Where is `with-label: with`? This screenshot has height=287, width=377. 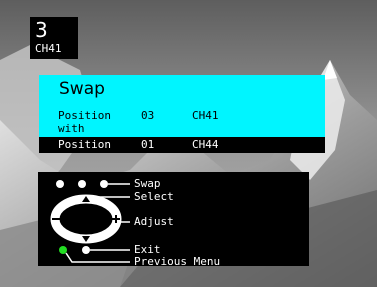 with-label: with is located at coordinates (71, 128).